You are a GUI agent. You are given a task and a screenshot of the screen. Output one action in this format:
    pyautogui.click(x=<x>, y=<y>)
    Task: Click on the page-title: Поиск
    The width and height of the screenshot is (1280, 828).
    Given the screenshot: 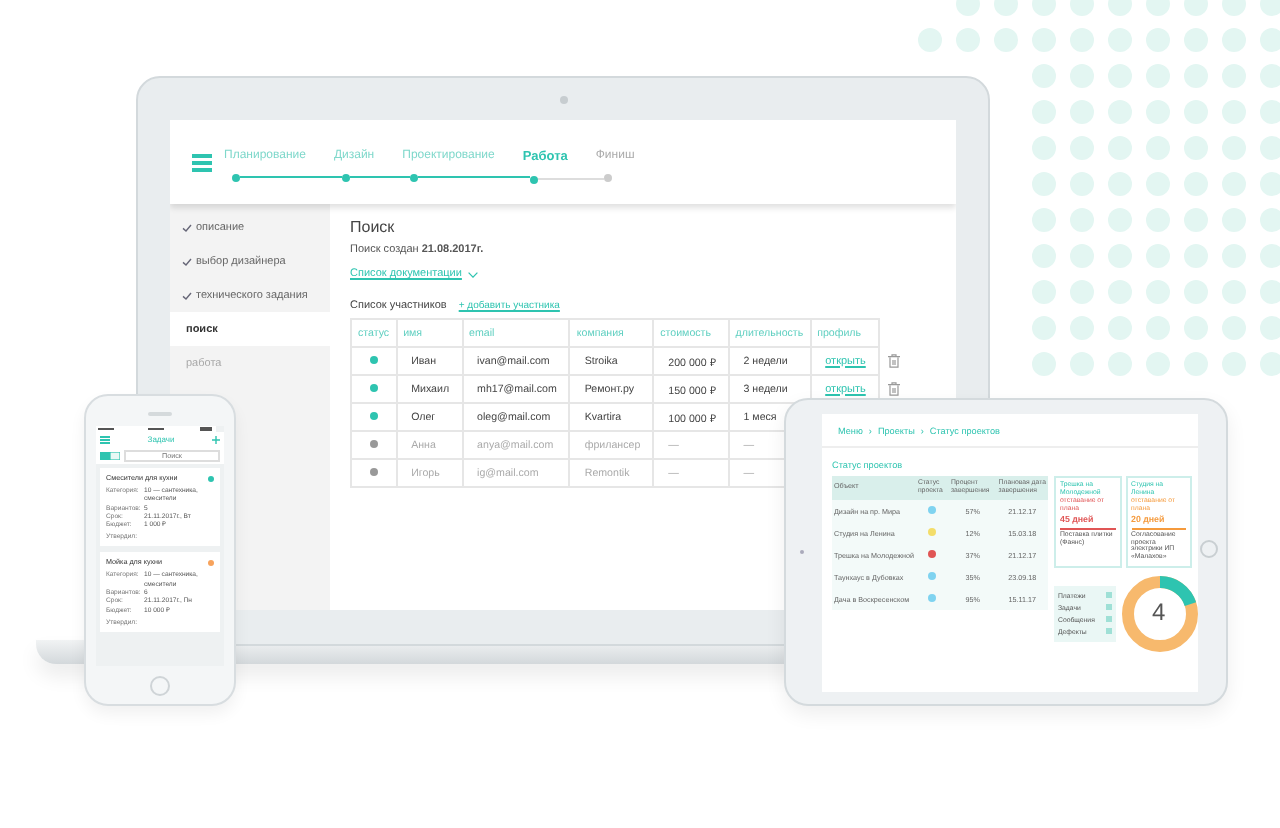 What is the action you would take?
    pyautogui.click(x=373, y=227)
    